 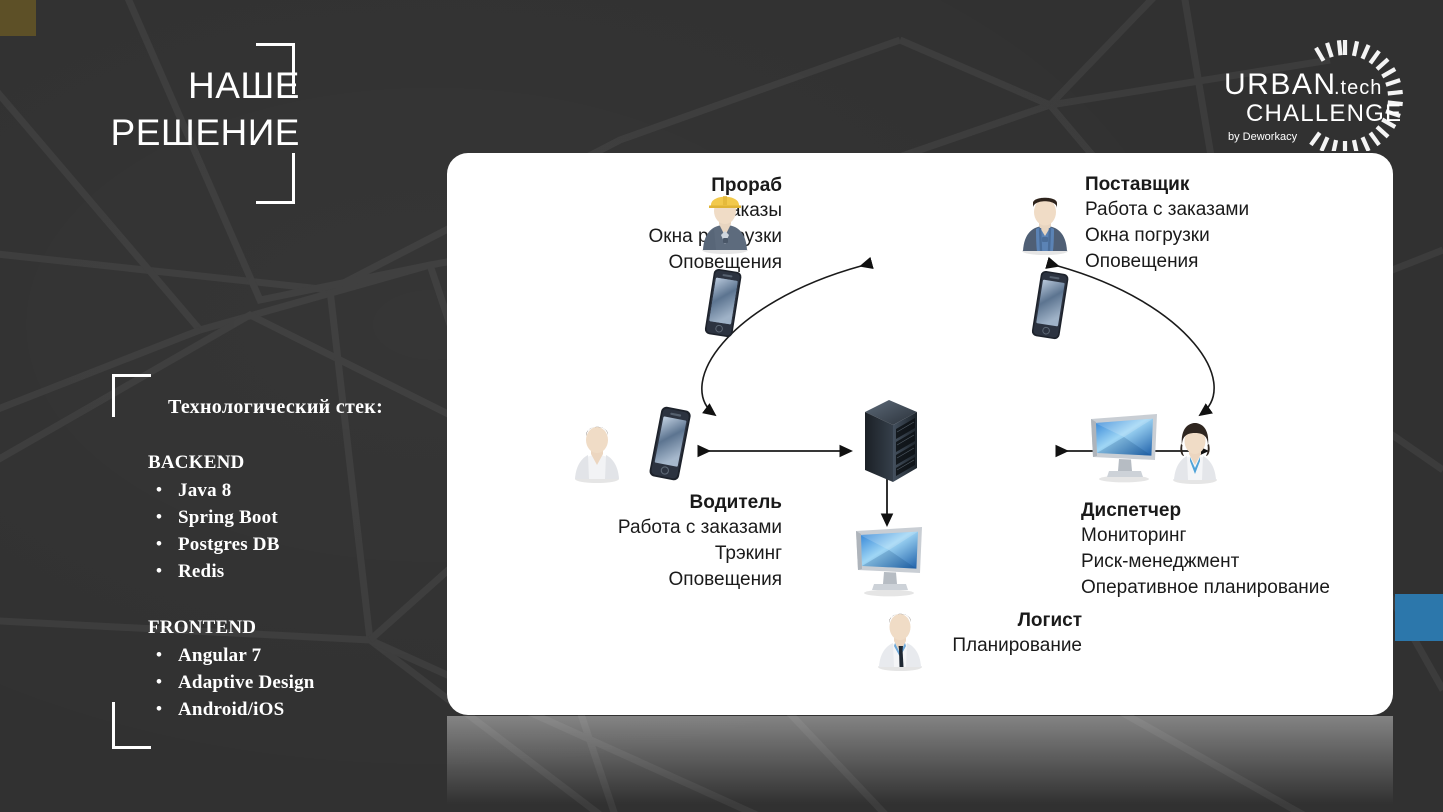 What do you see at coordinates (295, 544) in the screenshot?
I see `list-item: Postgres DB` at bounding box center [295, 544].